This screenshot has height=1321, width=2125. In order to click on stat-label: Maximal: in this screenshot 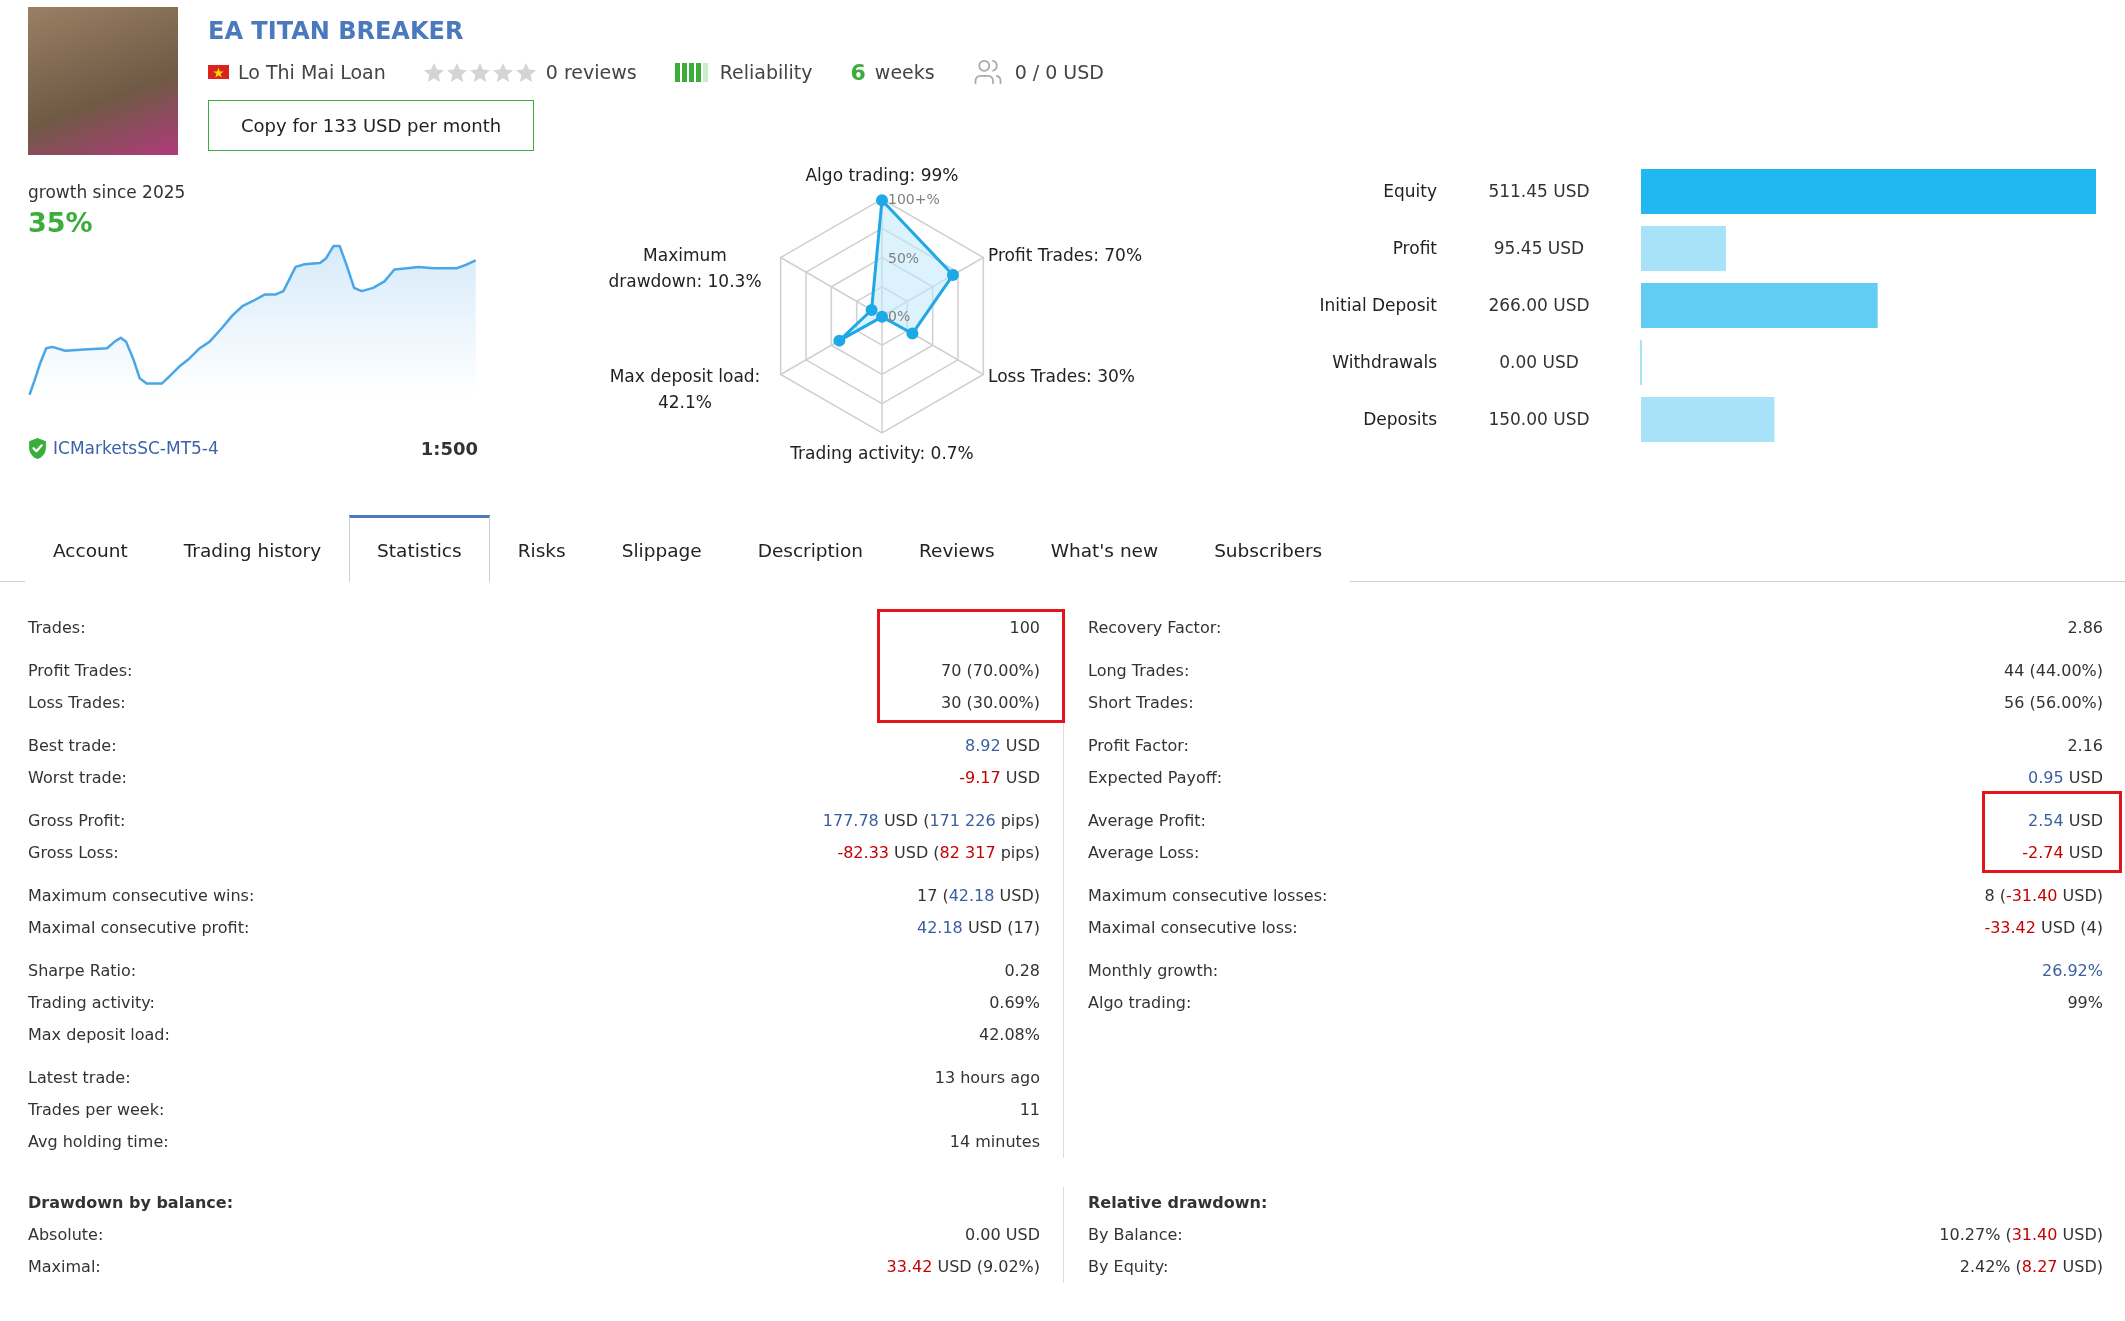, I will do `click(64, 1267)`.